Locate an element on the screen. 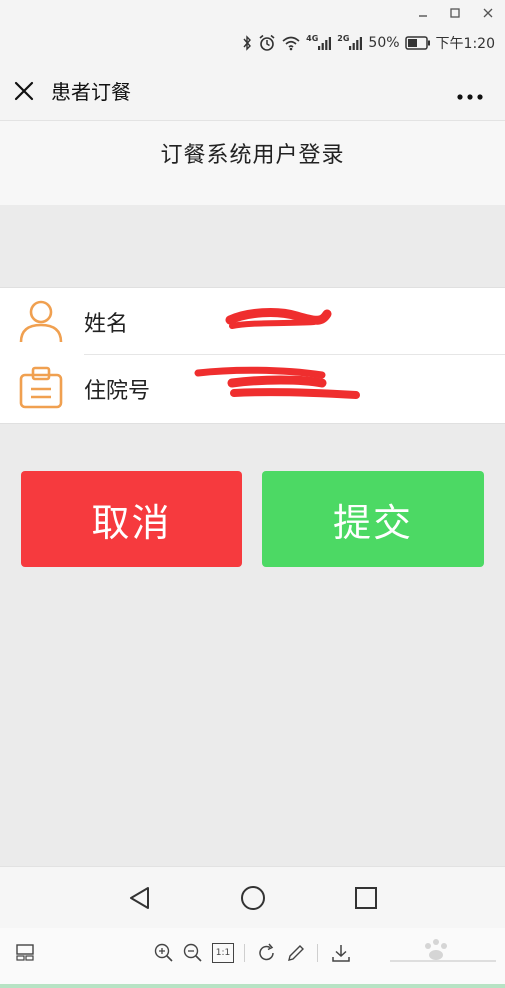 This screenshot has width=505, height=988. page-title: 订餐系统用户登录 is located at coordinates (252, 155).